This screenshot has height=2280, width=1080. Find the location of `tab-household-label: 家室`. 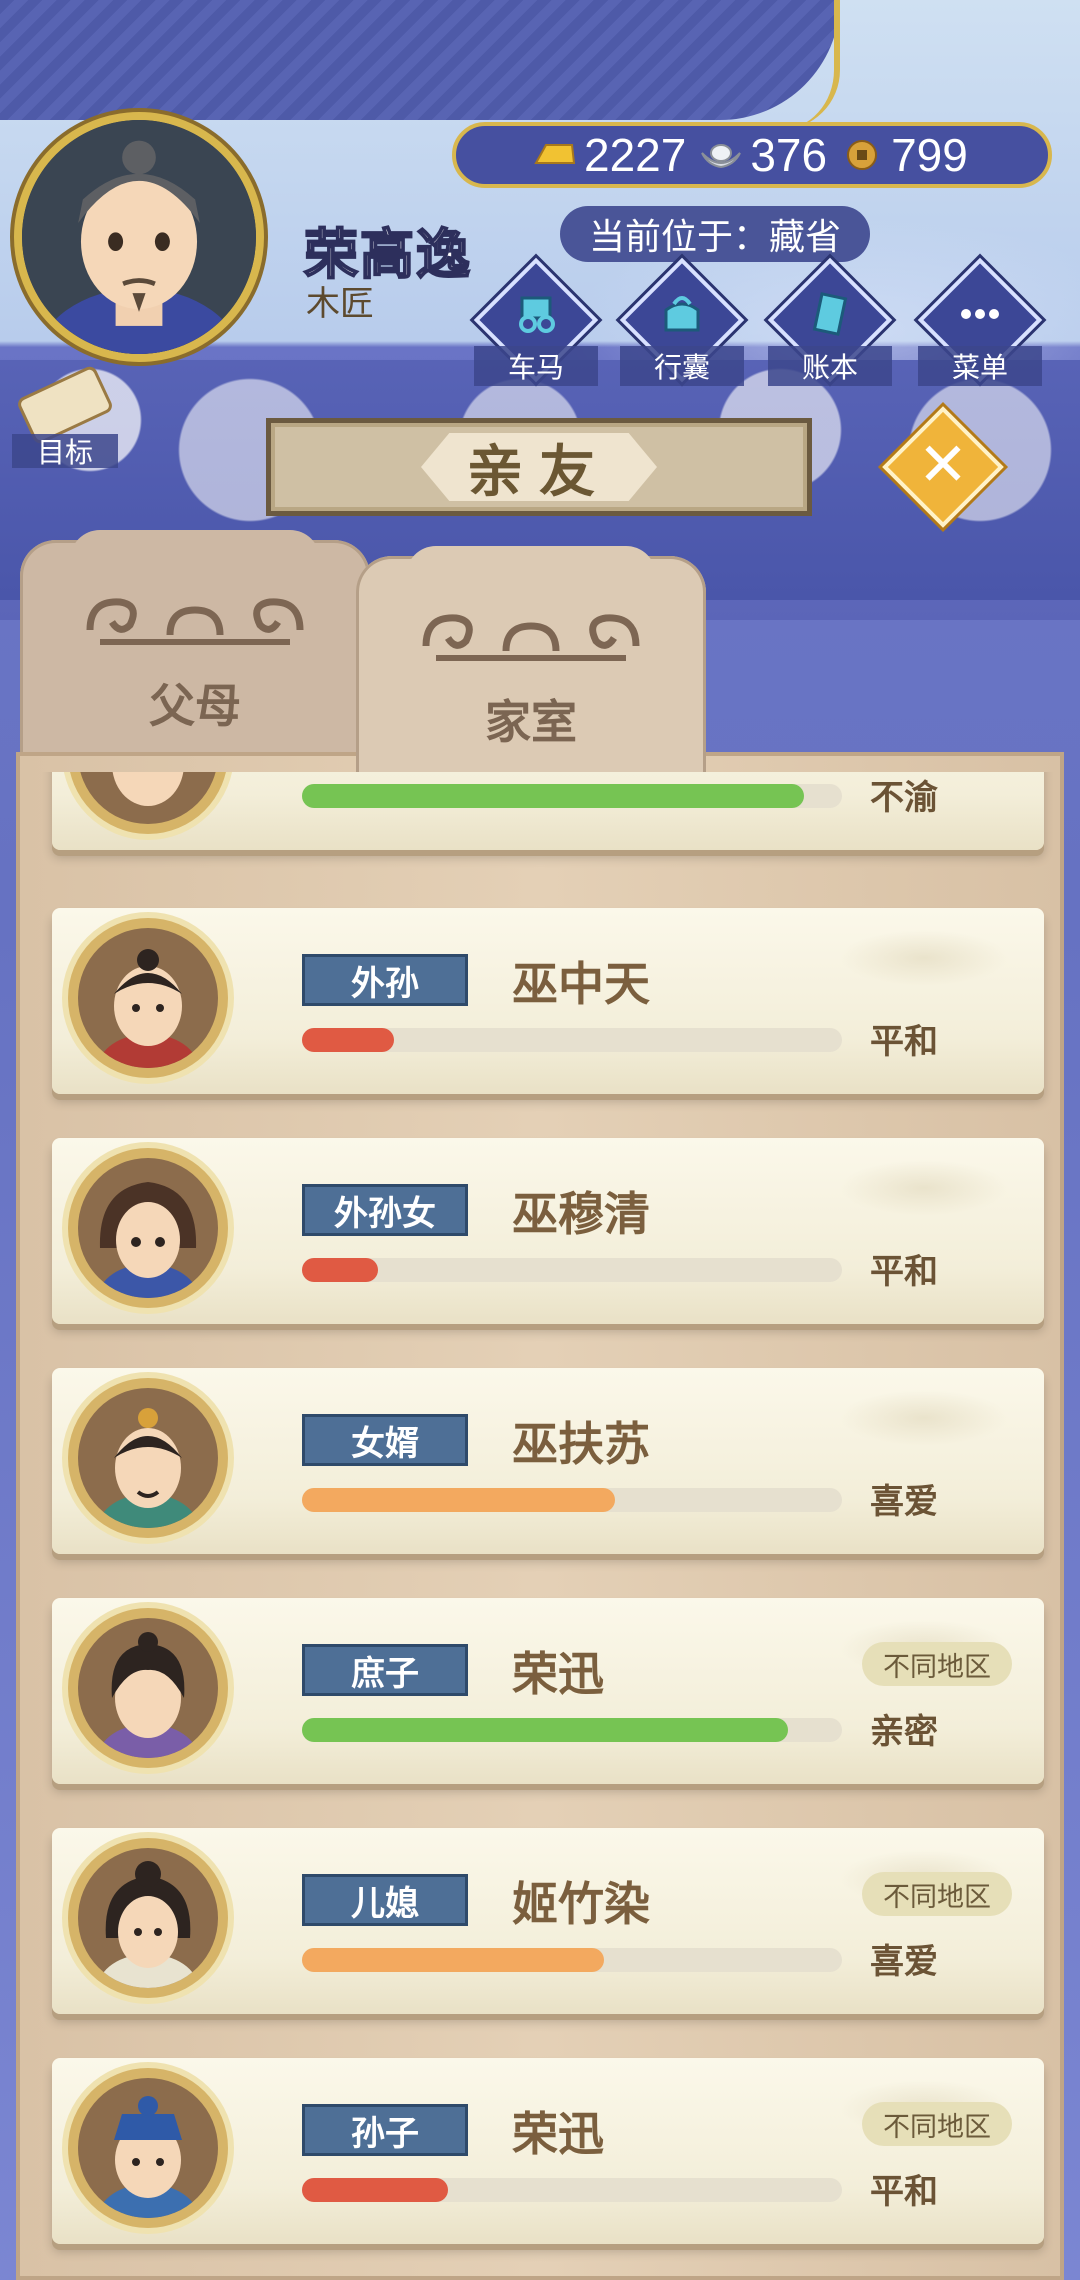

tab-household-label: 家室 is located at coordinates (531, 722).